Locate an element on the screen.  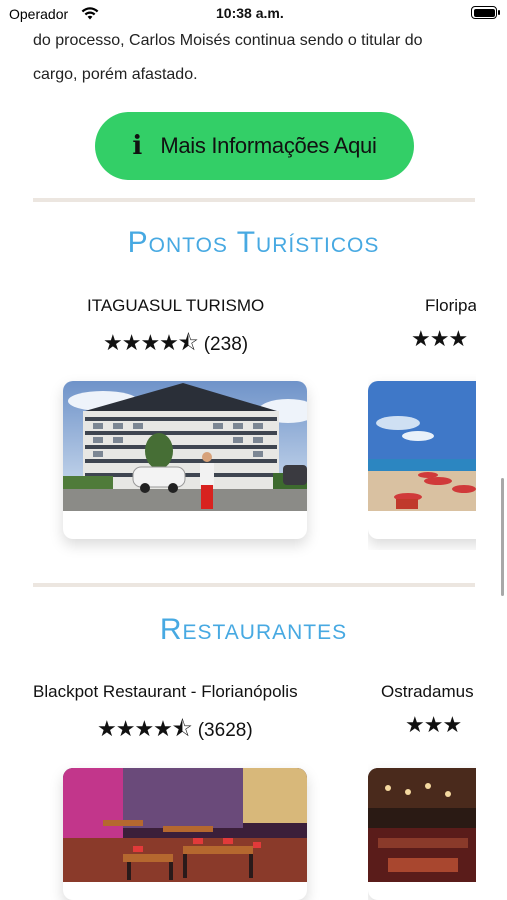
restaurant-section-title: Restaurantes is located at coordinates (253, 629).